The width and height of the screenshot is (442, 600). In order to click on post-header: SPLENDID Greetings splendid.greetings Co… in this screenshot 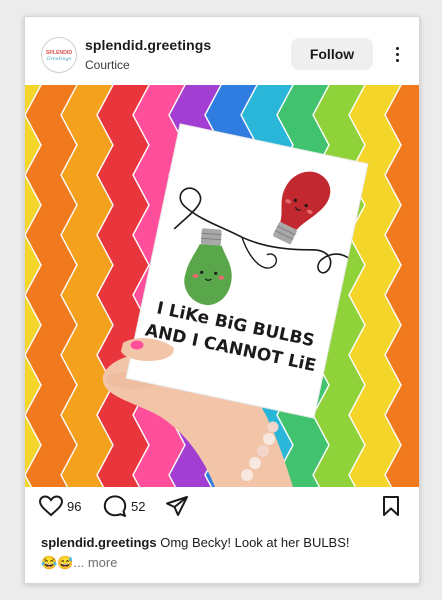, I will do `click(222, 51)`.